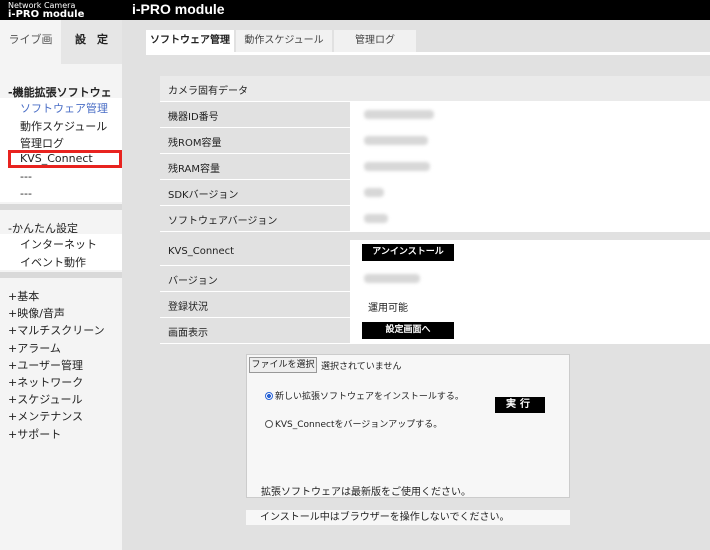  Describe the element at coordinates (194, 169) in the screenshot. I see `ram-label: 残RAM容量` at that location.